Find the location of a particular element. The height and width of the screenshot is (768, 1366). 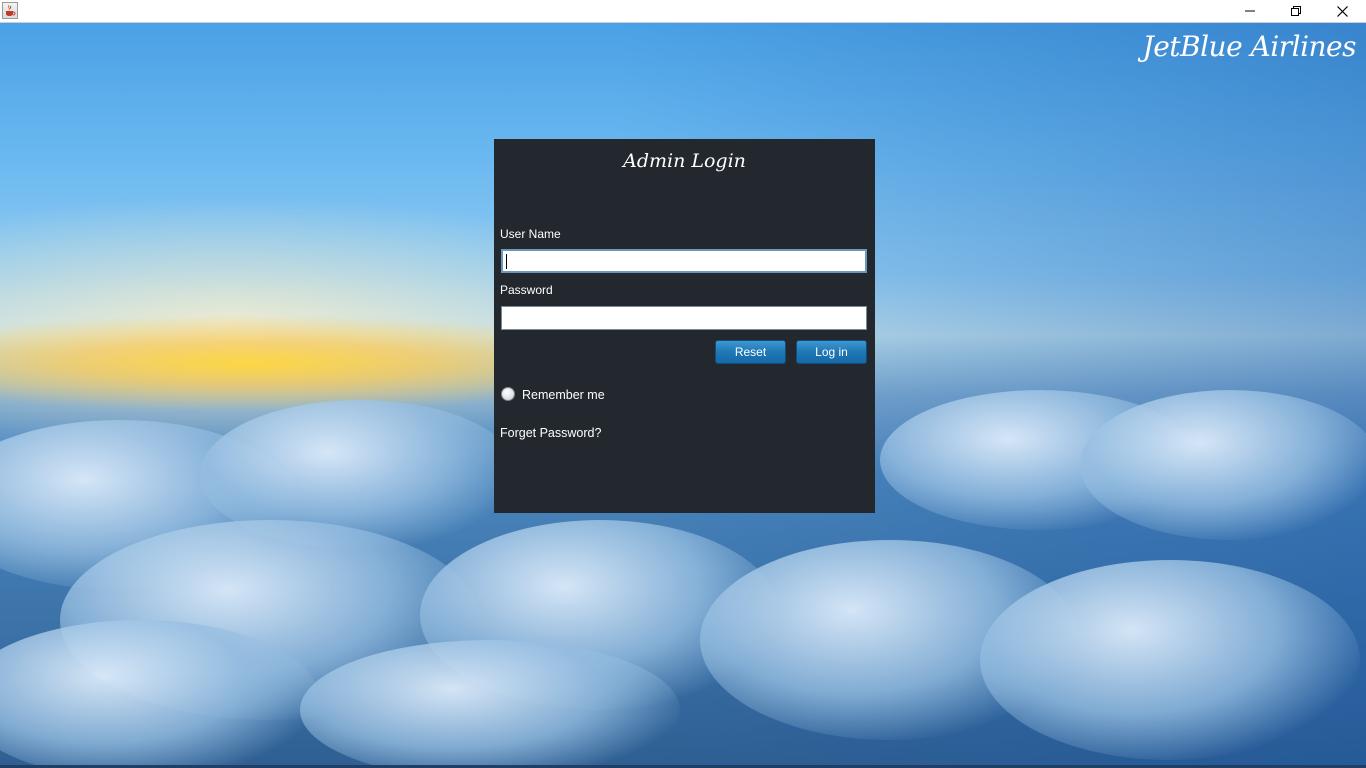

remember-me-label: Remember me is located at coordinates (563, 395).